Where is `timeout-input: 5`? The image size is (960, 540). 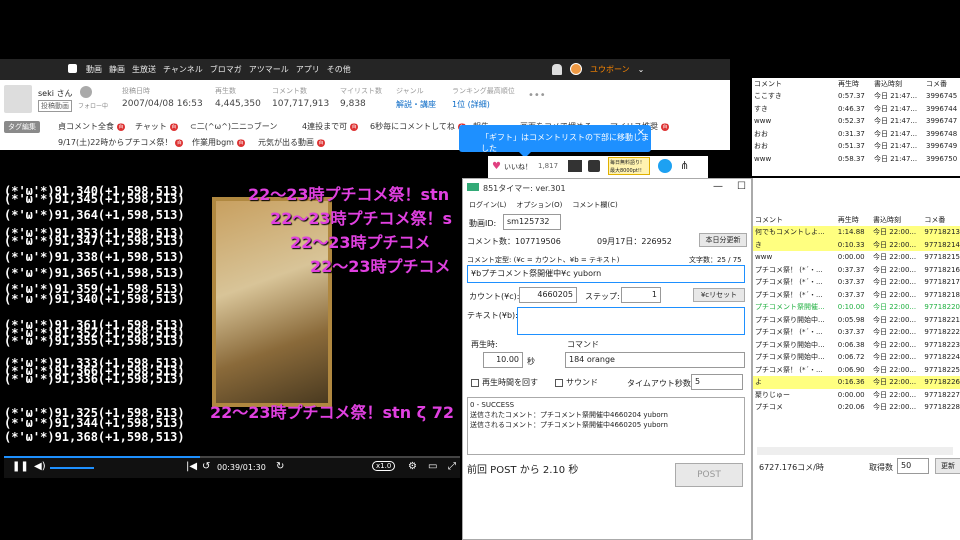 timeout-input: 5 is located at coordinates (717, 382).